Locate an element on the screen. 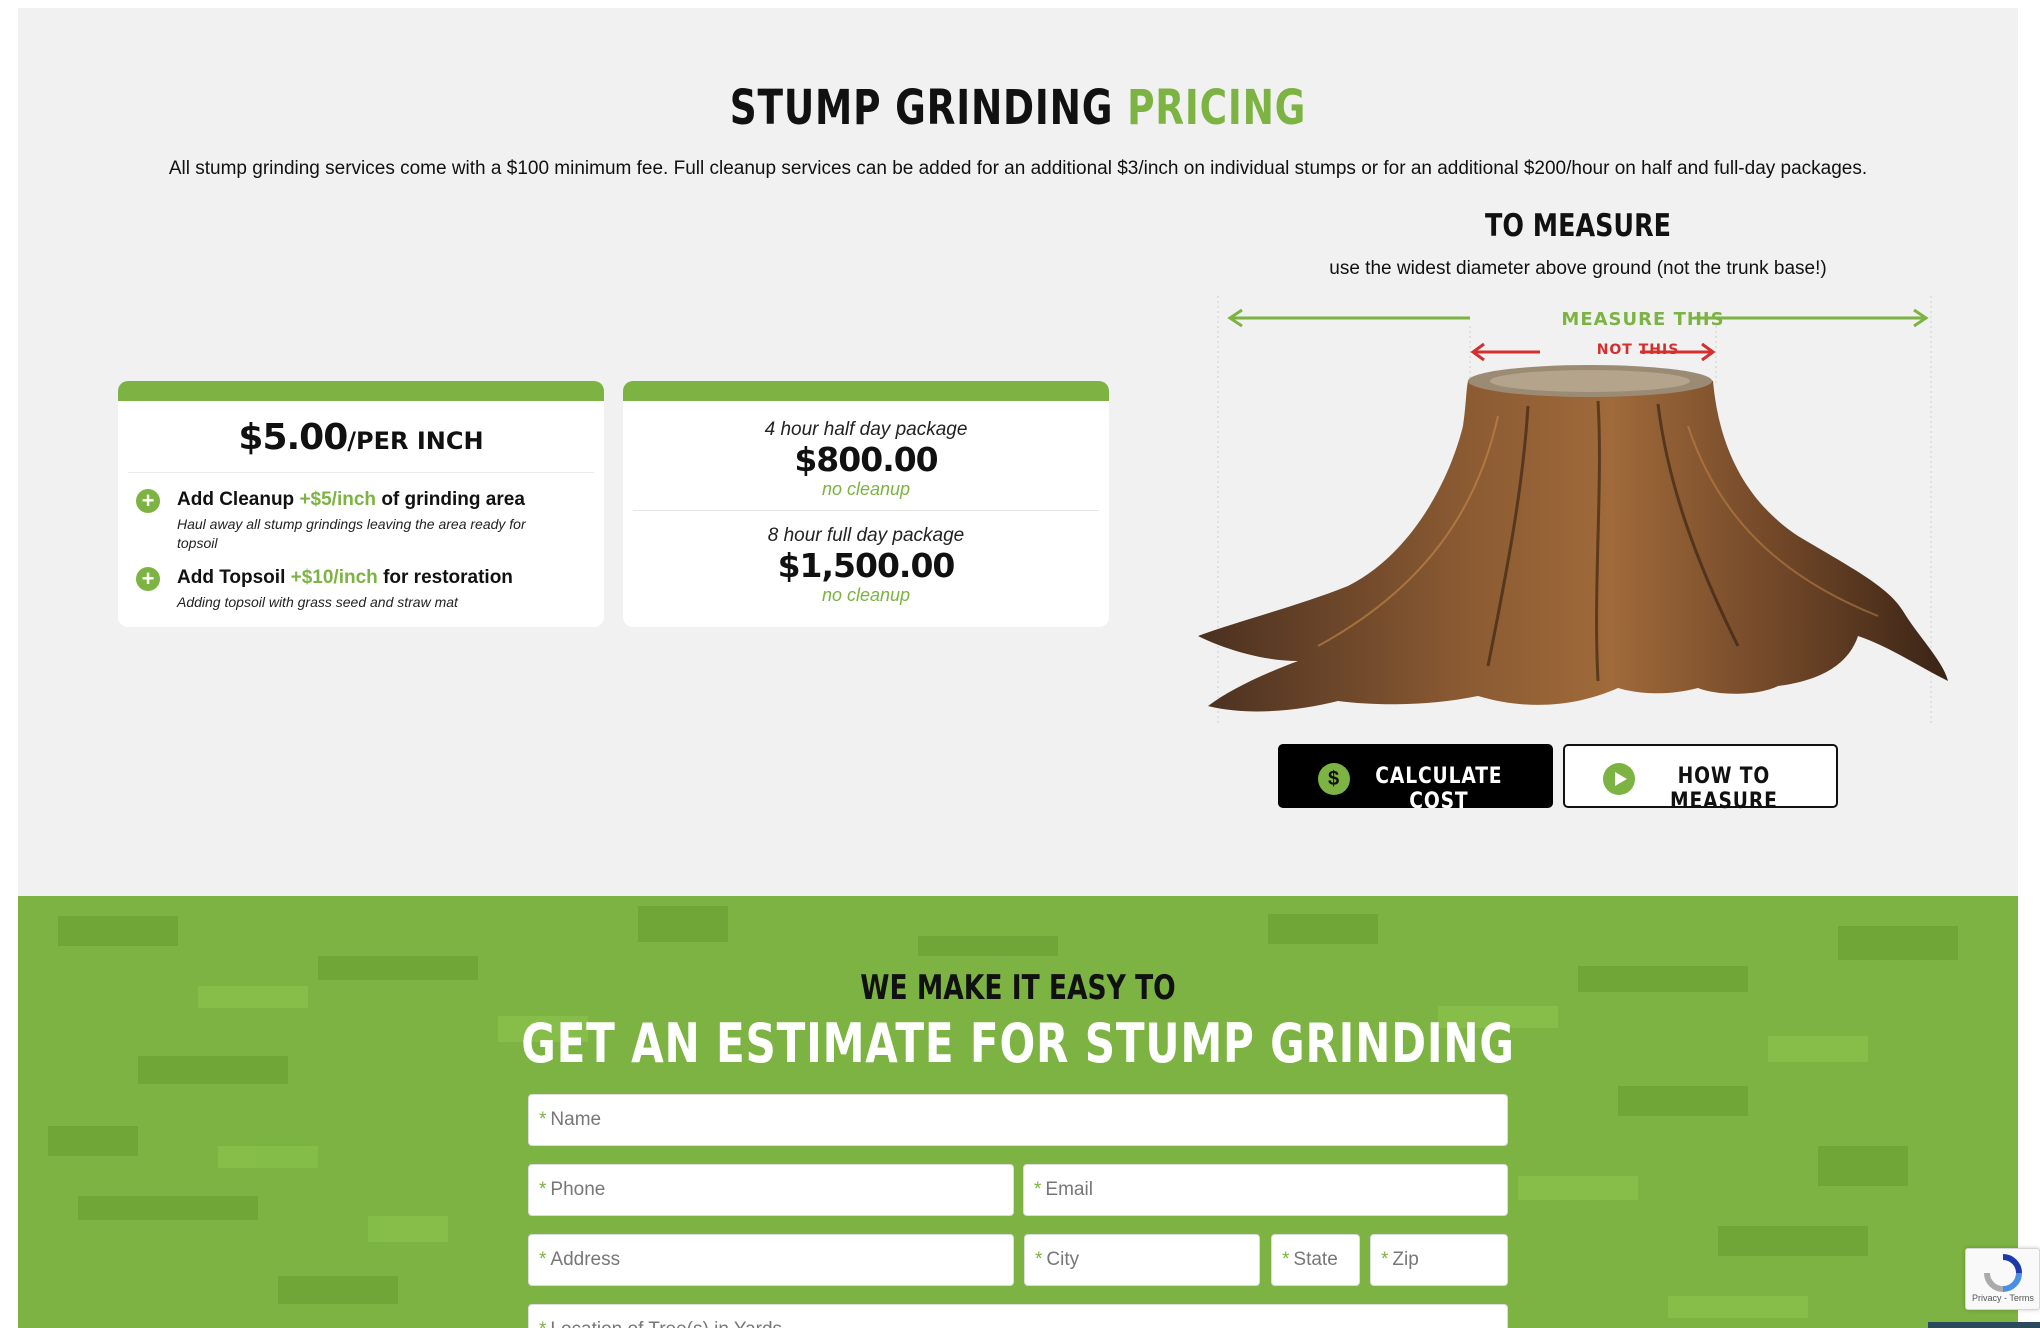 This screenshot has height=1328, width=2040. name-field: * Name is located at coordinates (1018, 1120).